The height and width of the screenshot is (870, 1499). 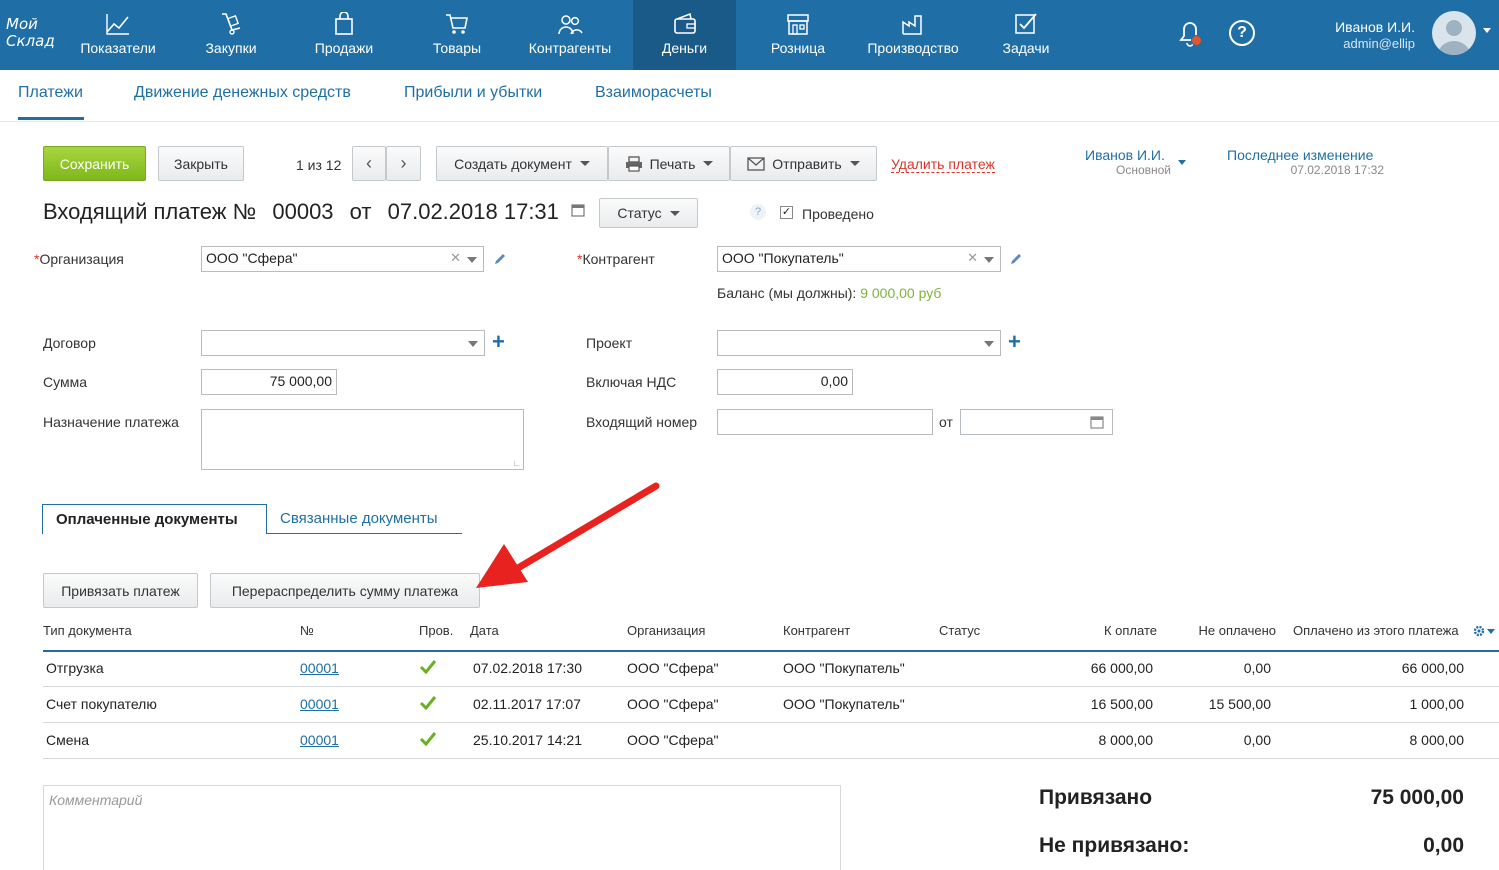 I want to click on col-doc-type: Тип документа, so click(x=87, y=630).